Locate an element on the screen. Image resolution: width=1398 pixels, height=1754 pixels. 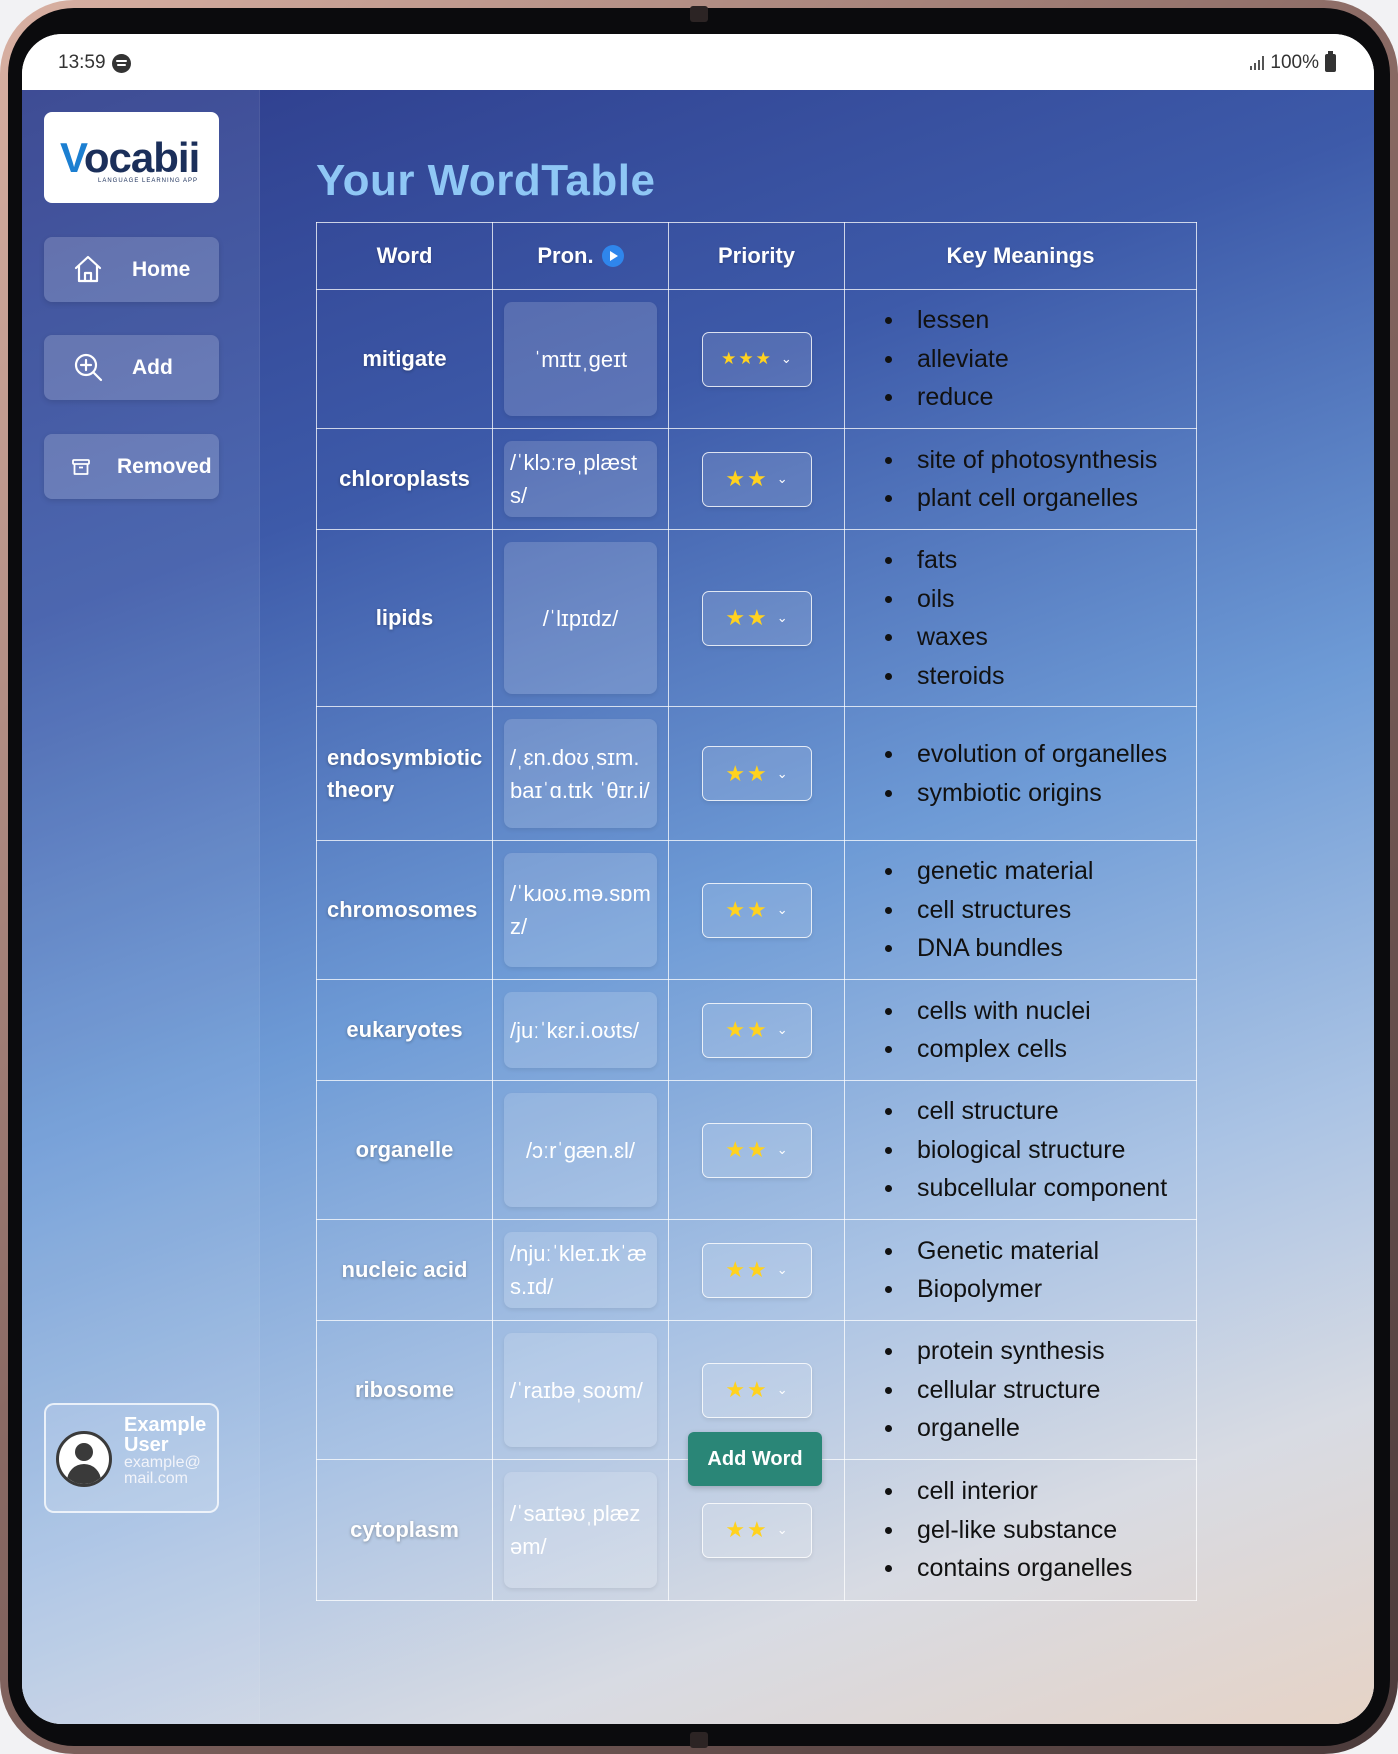
table-header-row: Word Pron. Priority Key Meanings is located at coordinates (756, 256).